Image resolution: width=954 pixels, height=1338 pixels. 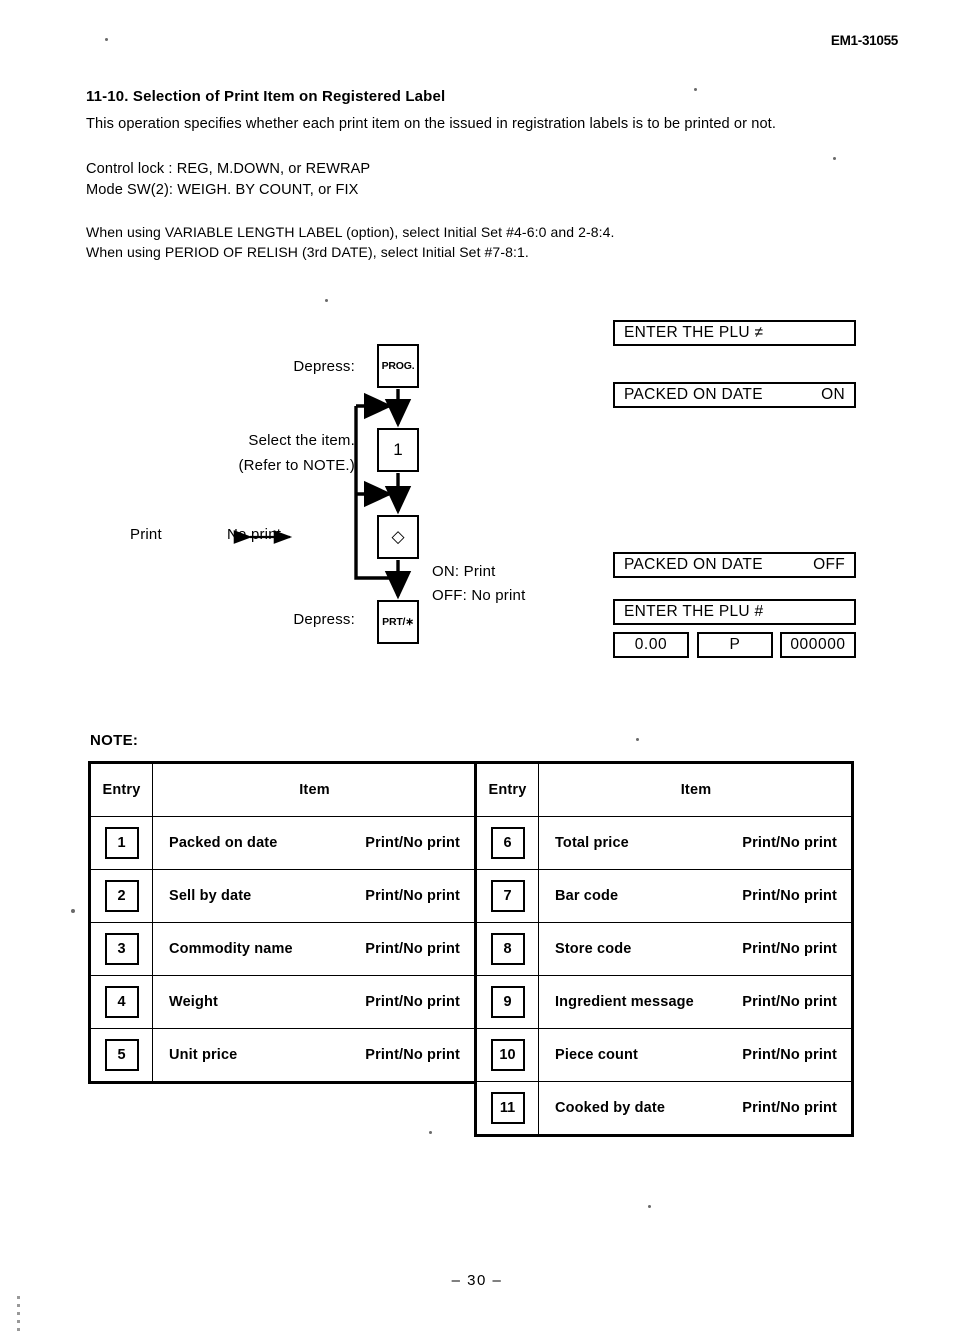 I want to click on entry-number-box: 5, so click(x=121, y=1055).